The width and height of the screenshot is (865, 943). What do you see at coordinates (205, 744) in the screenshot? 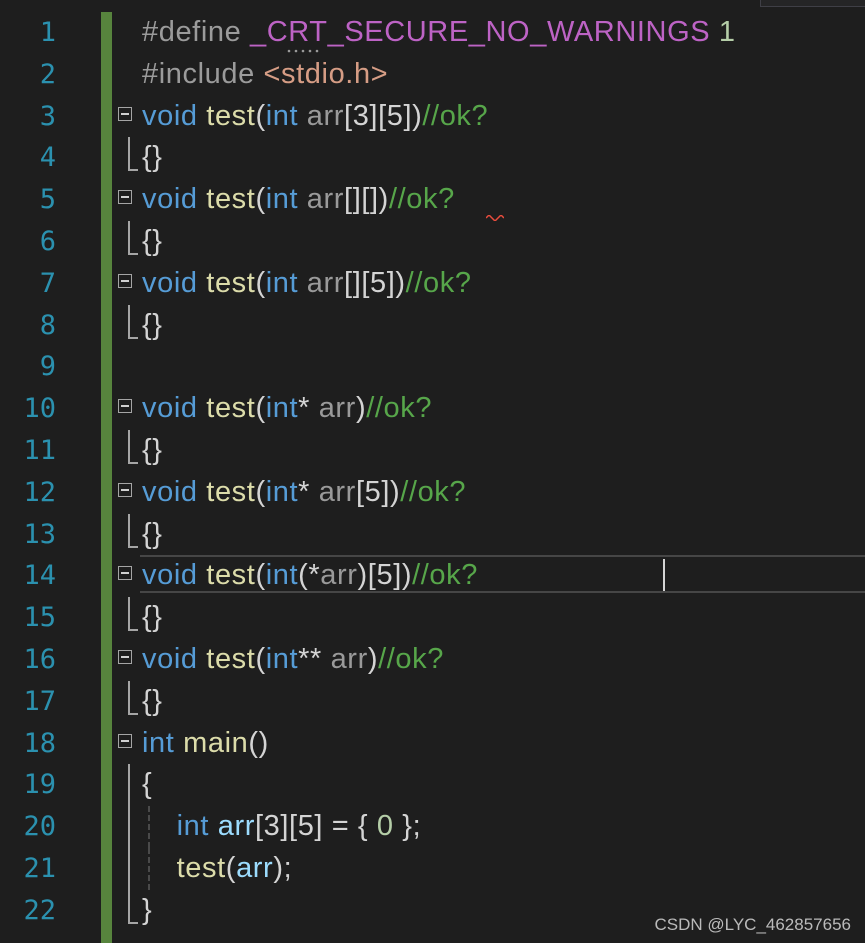
I see `code-text: int main()` at bounding box center [205, 744].